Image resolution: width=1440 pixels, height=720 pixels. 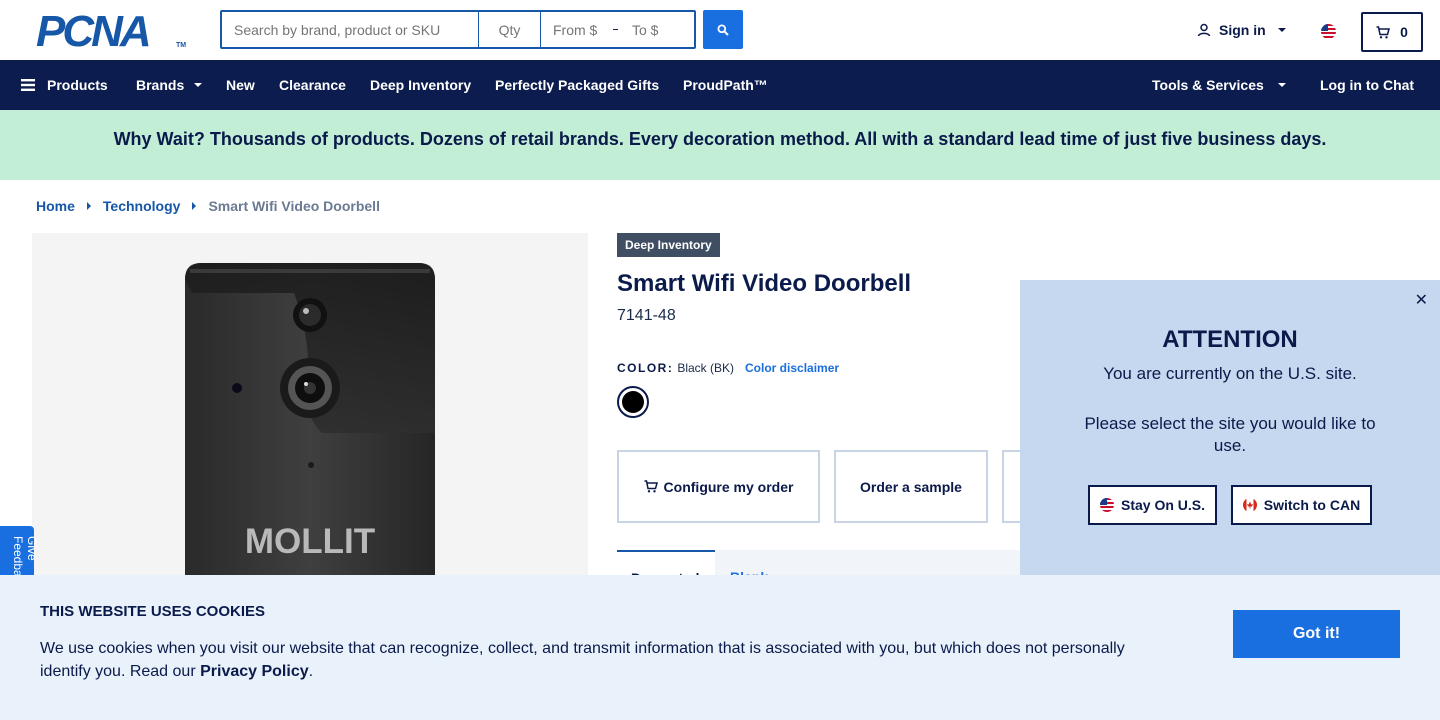 I want to click on pcna-logo: PCNA TM, so click(x=111, y=32).